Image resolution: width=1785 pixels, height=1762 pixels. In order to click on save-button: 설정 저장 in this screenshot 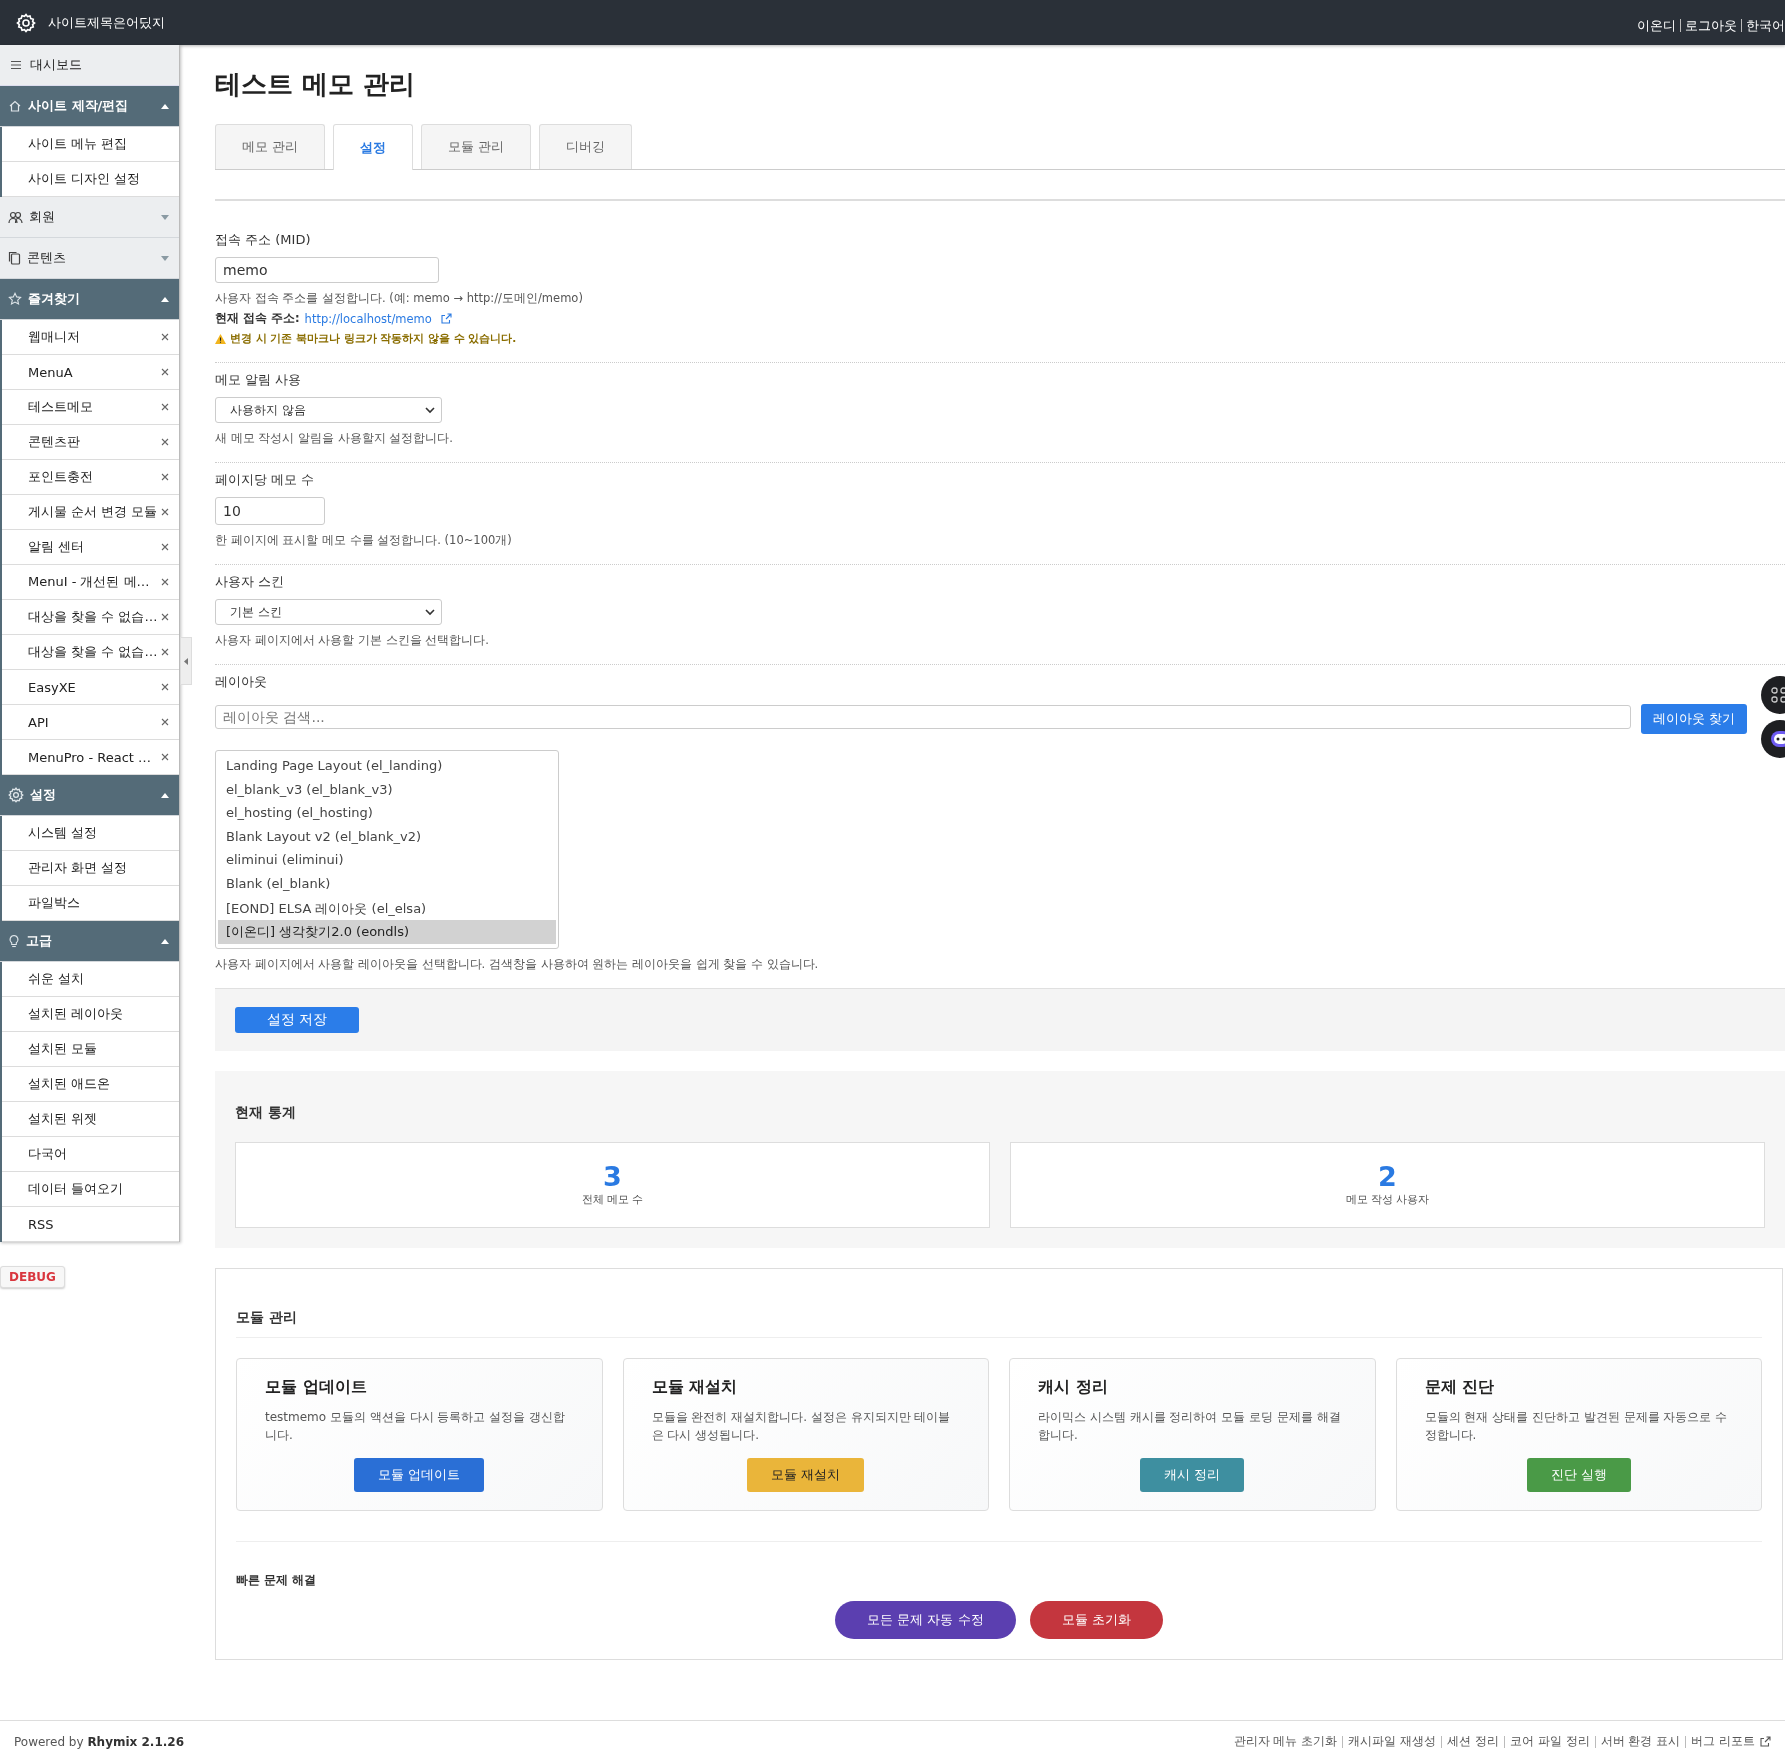, I will do `click(297, 1019)`.